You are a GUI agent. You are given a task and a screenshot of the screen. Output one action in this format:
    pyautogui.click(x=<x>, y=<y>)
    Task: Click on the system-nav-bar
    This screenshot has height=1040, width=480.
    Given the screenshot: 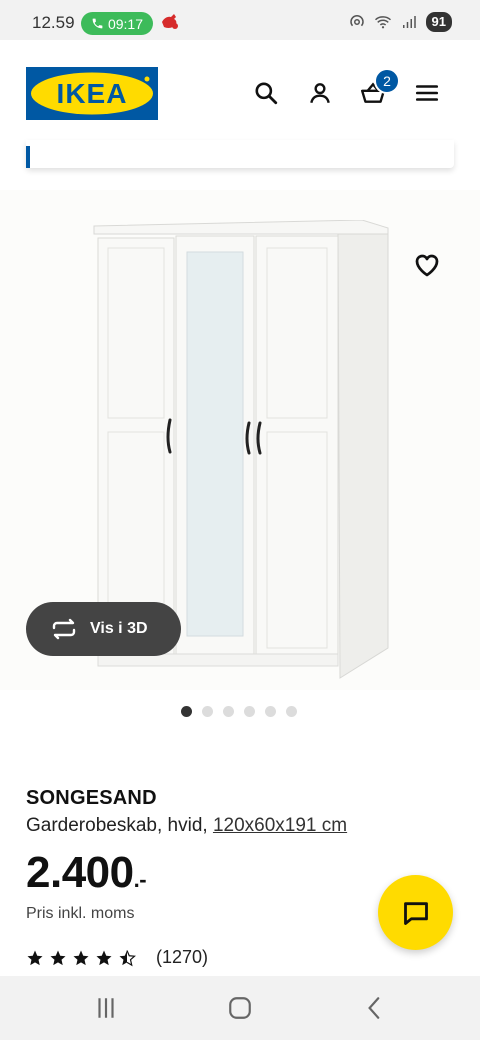 What is the action you would take?
    pyautogui.click(x=240, y=1008)
    